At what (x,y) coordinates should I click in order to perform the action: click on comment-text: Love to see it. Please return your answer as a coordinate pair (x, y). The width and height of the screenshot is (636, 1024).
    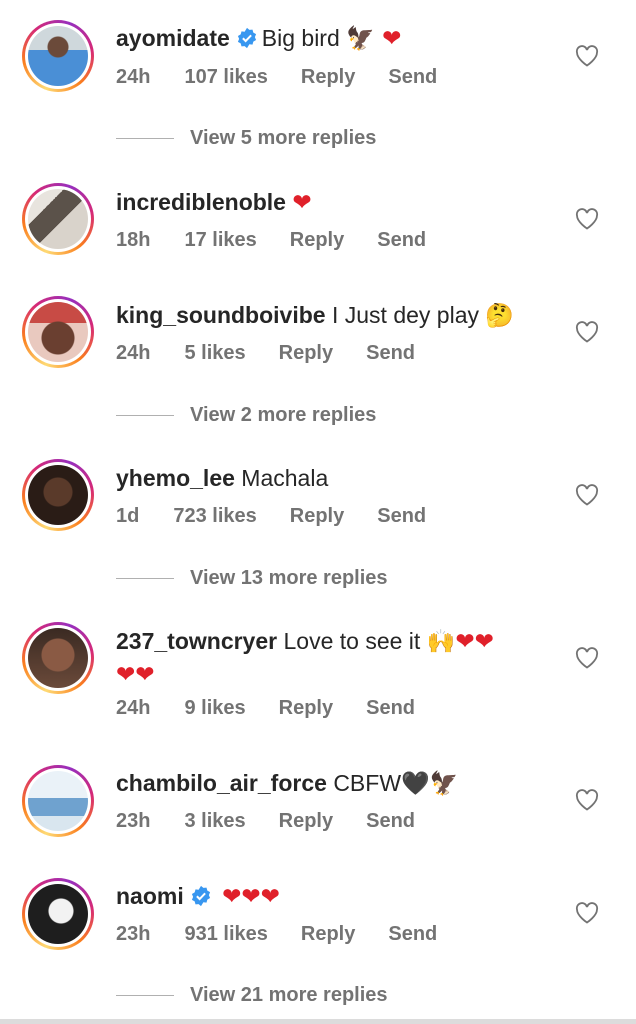
    Looking at the image, I should click on (352, 641).